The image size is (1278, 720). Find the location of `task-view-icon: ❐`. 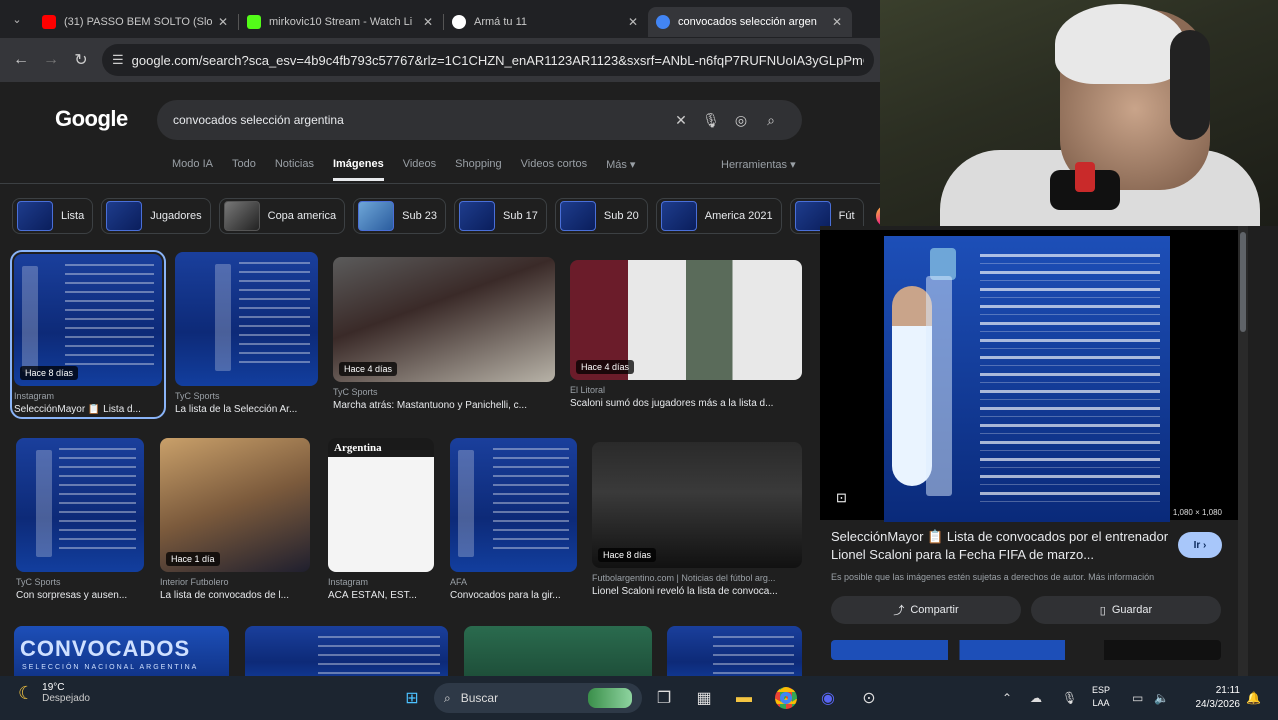

task-view-icon: ❐ is located at coordinates (664, 698).